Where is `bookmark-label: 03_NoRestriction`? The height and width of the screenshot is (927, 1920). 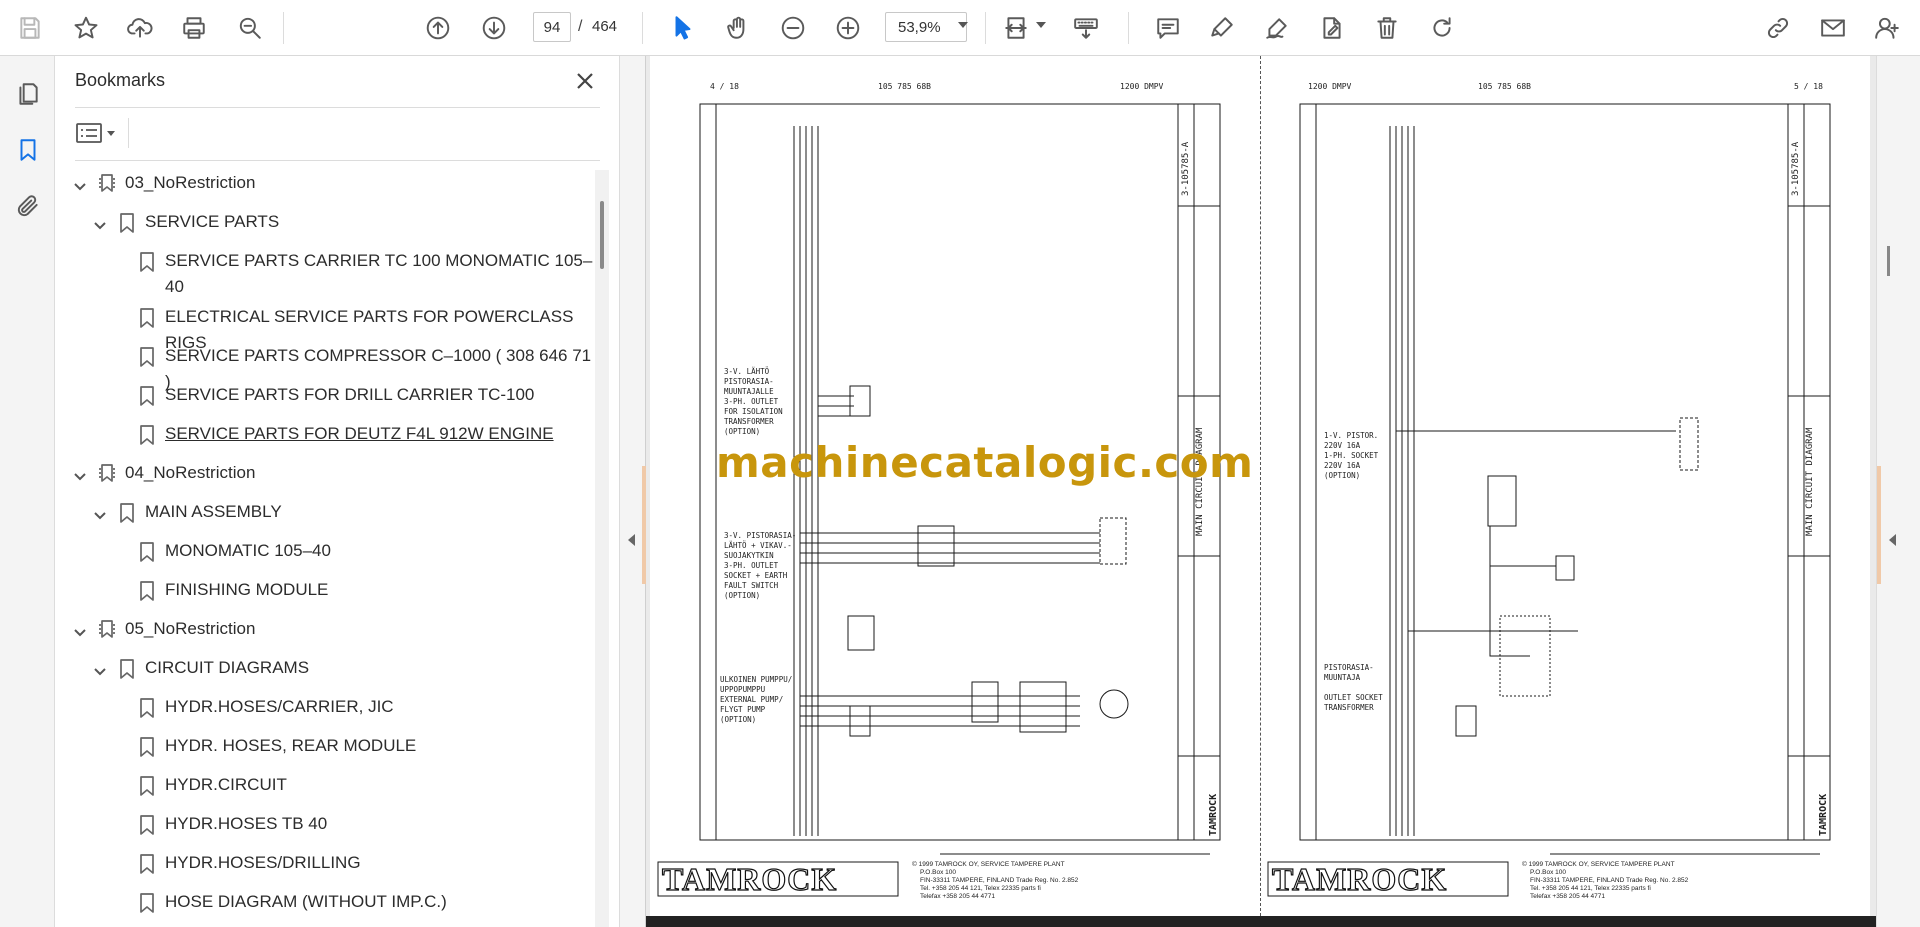 bookmark-label: 03_NoRestriction is located at coordinates (190, 182).